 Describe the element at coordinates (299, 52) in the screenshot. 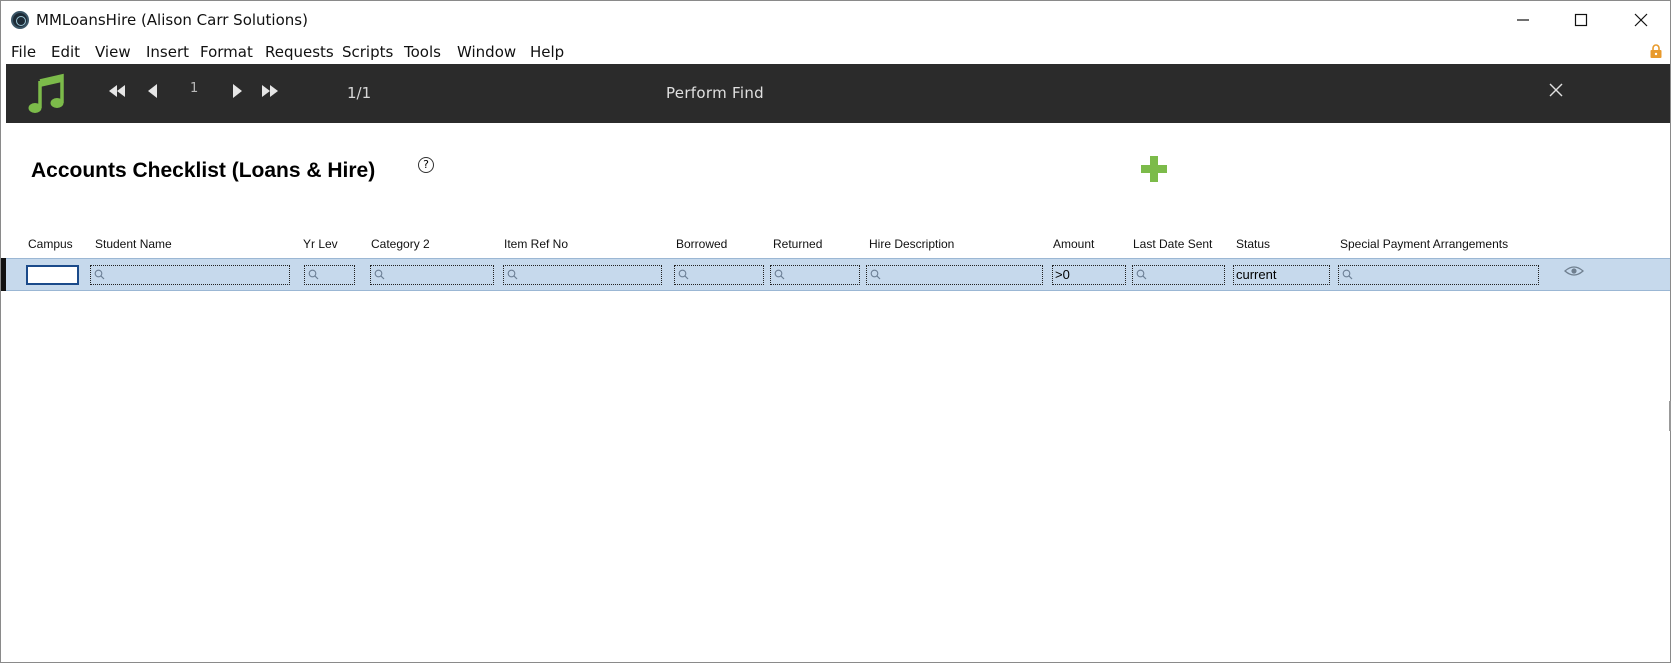

I see `menu-requests: Requests` at that location.